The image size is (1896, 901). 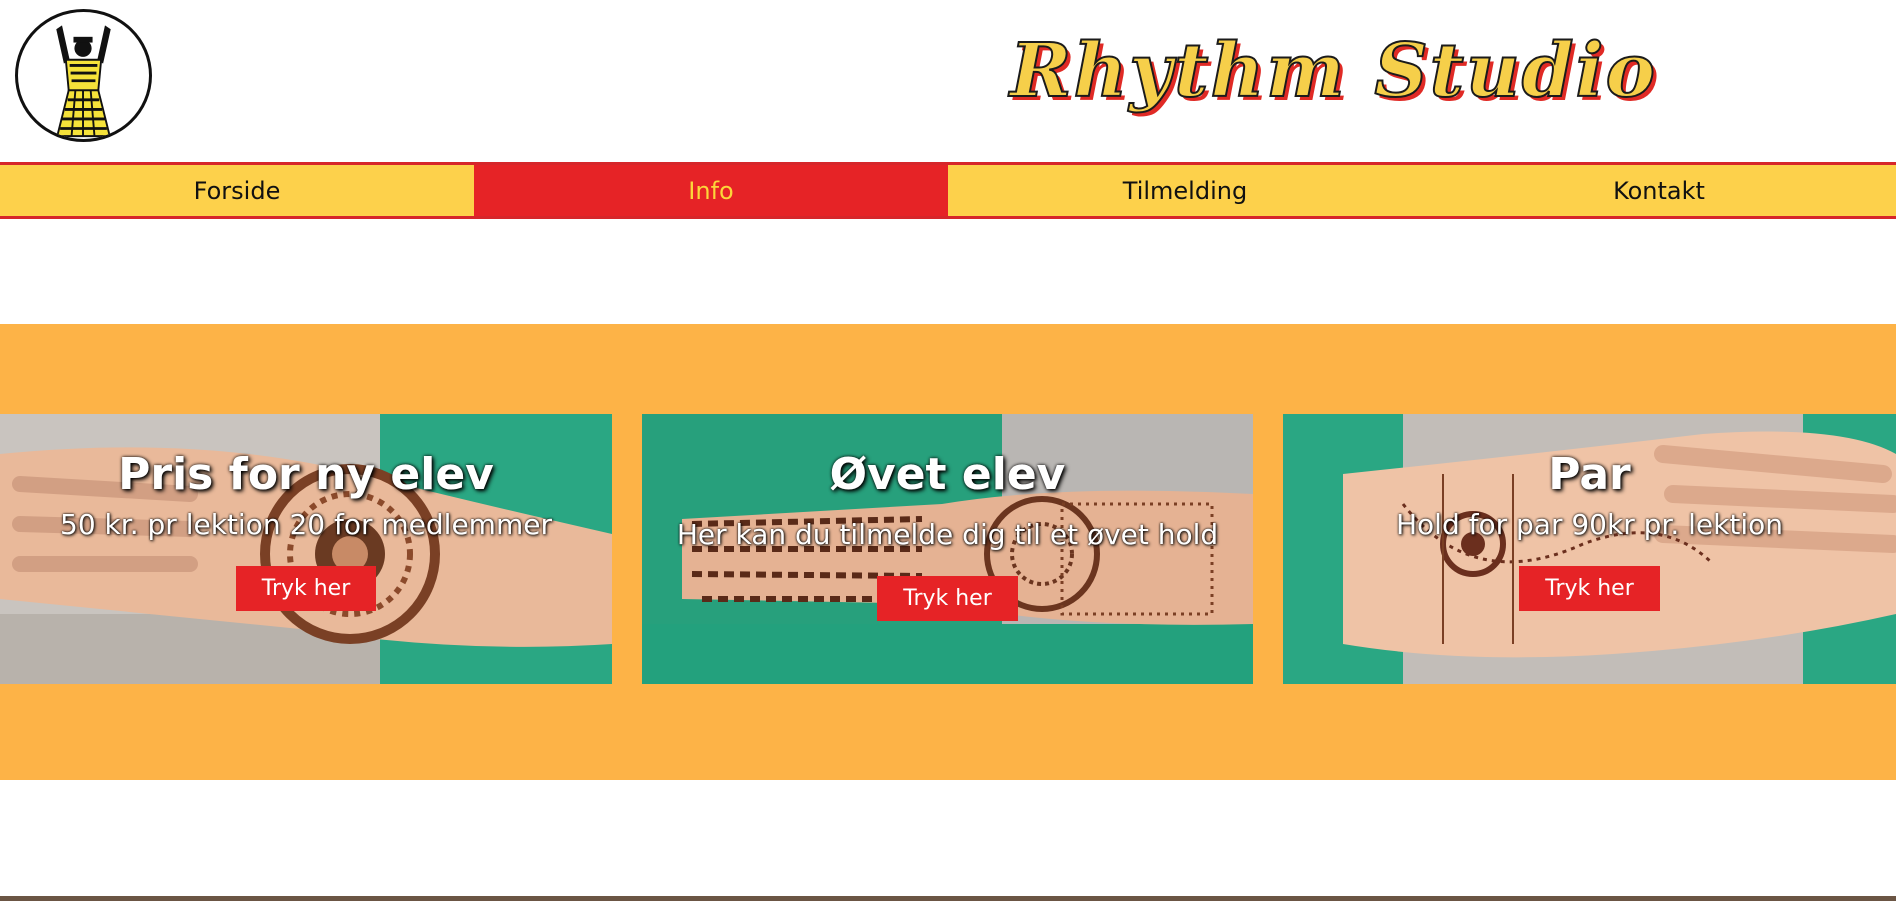 What do you see at coordinates (1185, 190) in the screenshot?
I see `nav-item-tilmelding: Tilmelding` at bounding box center [1185, 190].